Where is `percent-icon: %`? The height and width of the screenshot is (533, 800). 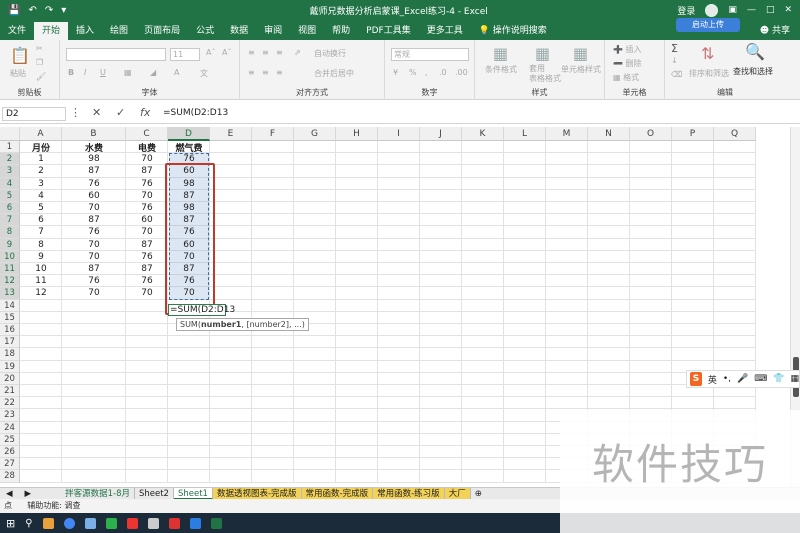
percent-icon: % is located at coordinates (413, 72).